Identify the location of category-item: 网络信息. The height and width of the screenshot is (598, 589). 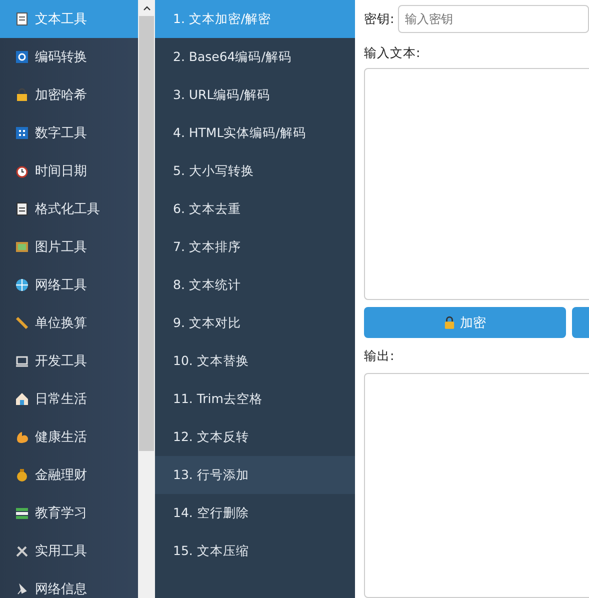
(69, 584).